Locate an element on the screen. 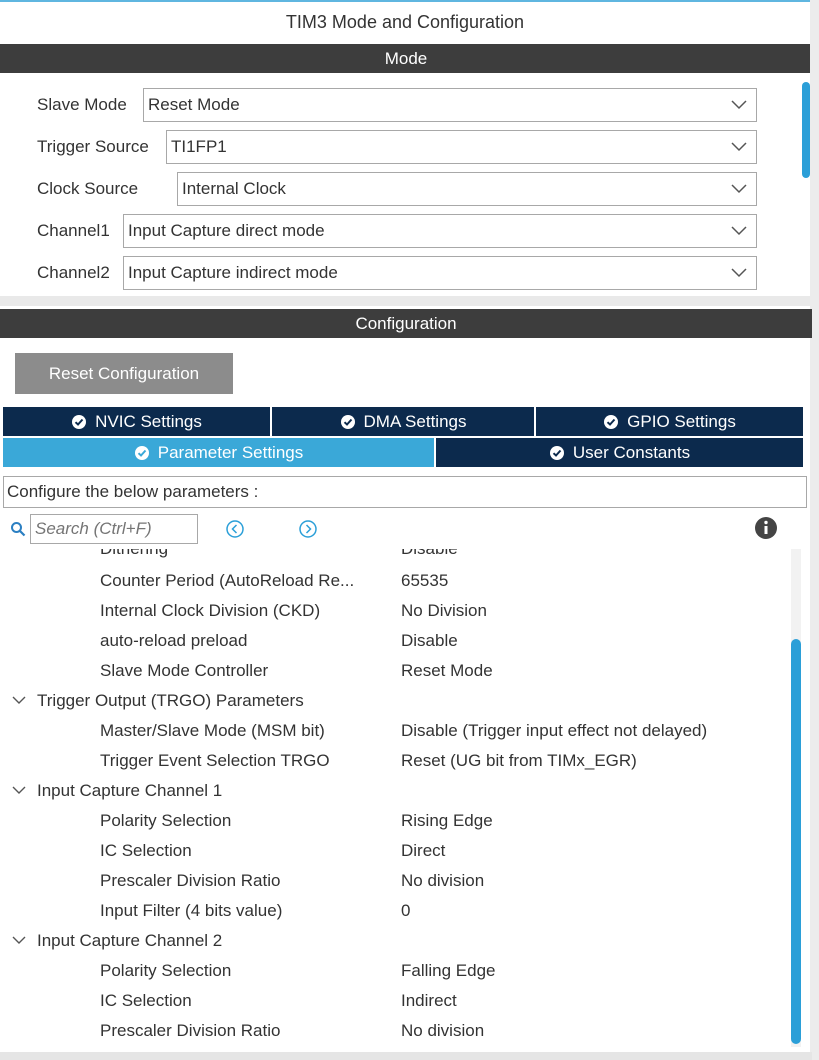  previous-result-icon is located at coordinates (235, 529).